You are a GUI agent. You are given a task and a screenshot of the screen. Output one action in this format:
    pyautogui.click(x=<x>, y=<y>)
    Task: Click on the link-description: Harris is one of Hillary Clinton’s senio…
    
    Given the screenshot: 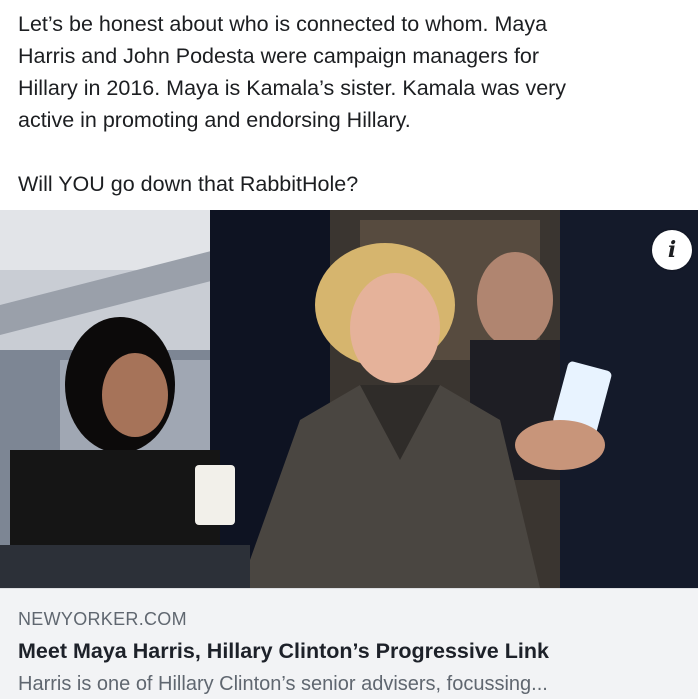 What is the action you would take?
    pyautogui.click(x=283, y=684)
    